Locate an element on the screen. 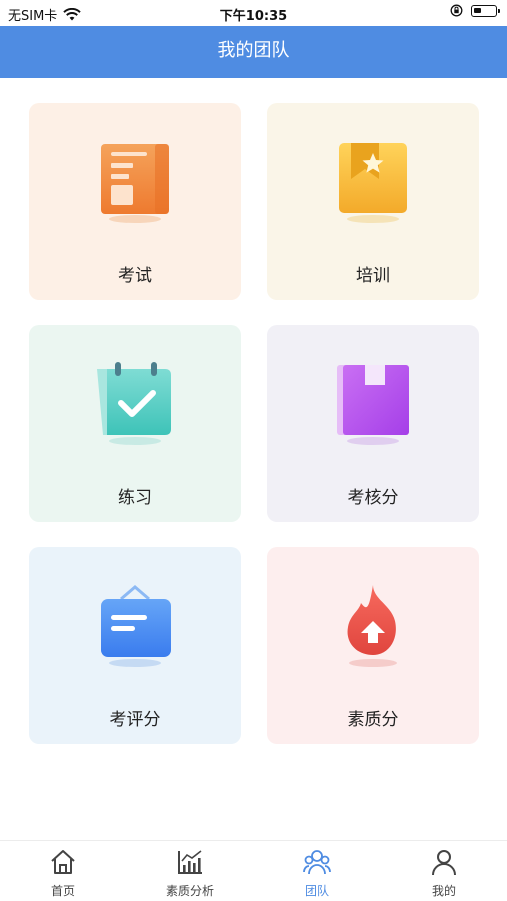 The height and width of the screenshot is (901, 507). tab-label: 团队 is located at coordinates (316, 891).